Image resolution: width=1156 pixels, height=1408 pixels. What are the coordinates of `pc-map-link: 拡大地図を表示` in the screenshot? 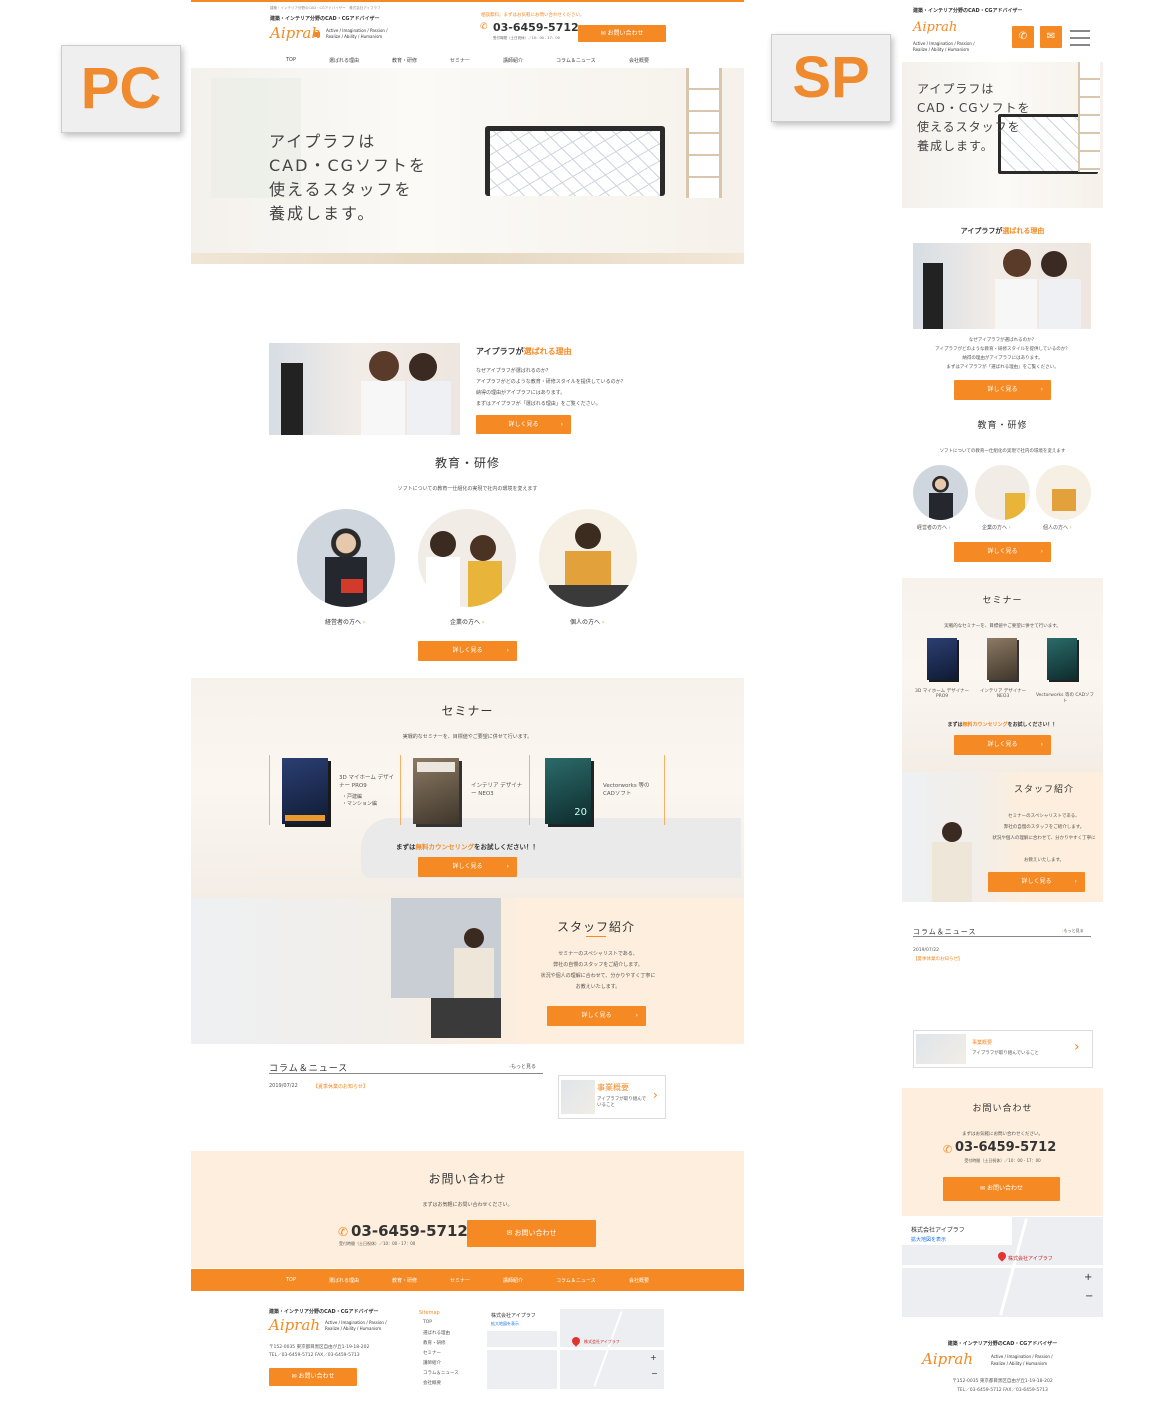 It's located at (505, 1324).